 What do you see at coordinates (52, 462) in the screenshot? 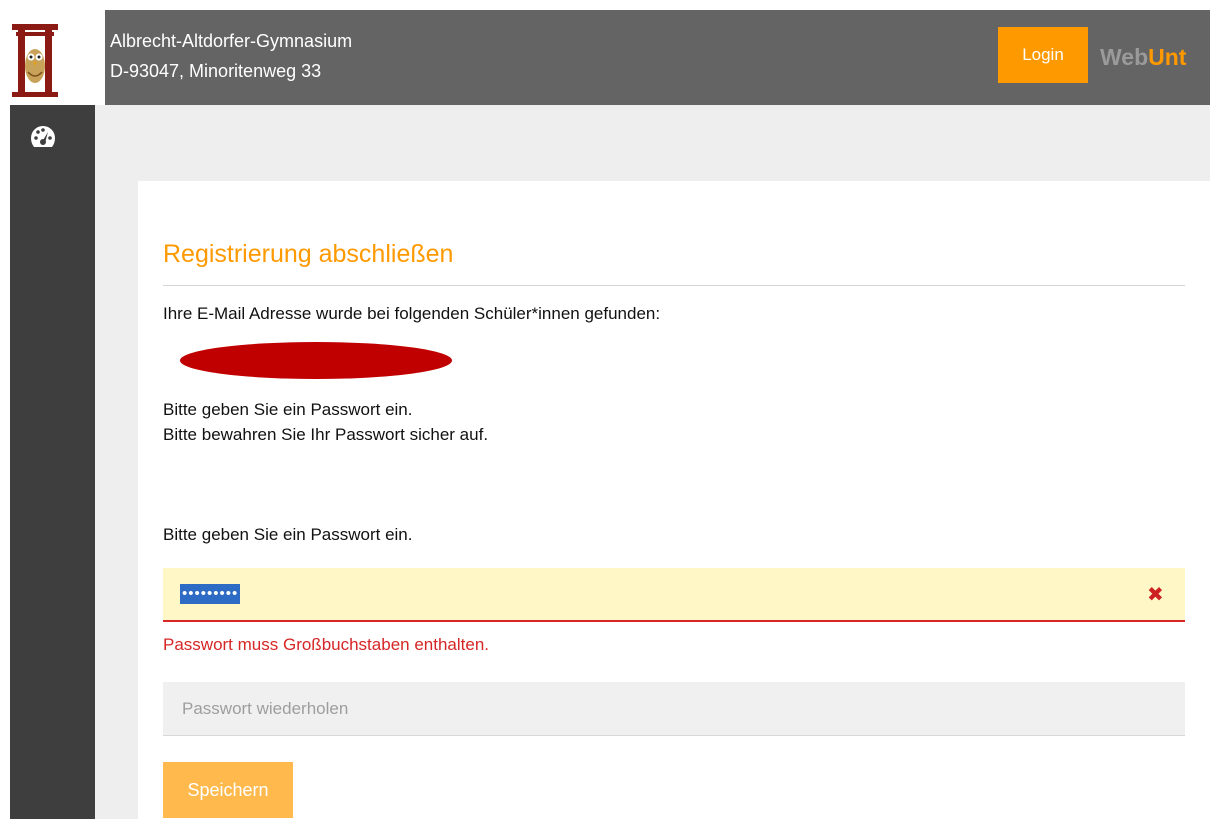
I see `sidebar` at bounding box center [52, 462].